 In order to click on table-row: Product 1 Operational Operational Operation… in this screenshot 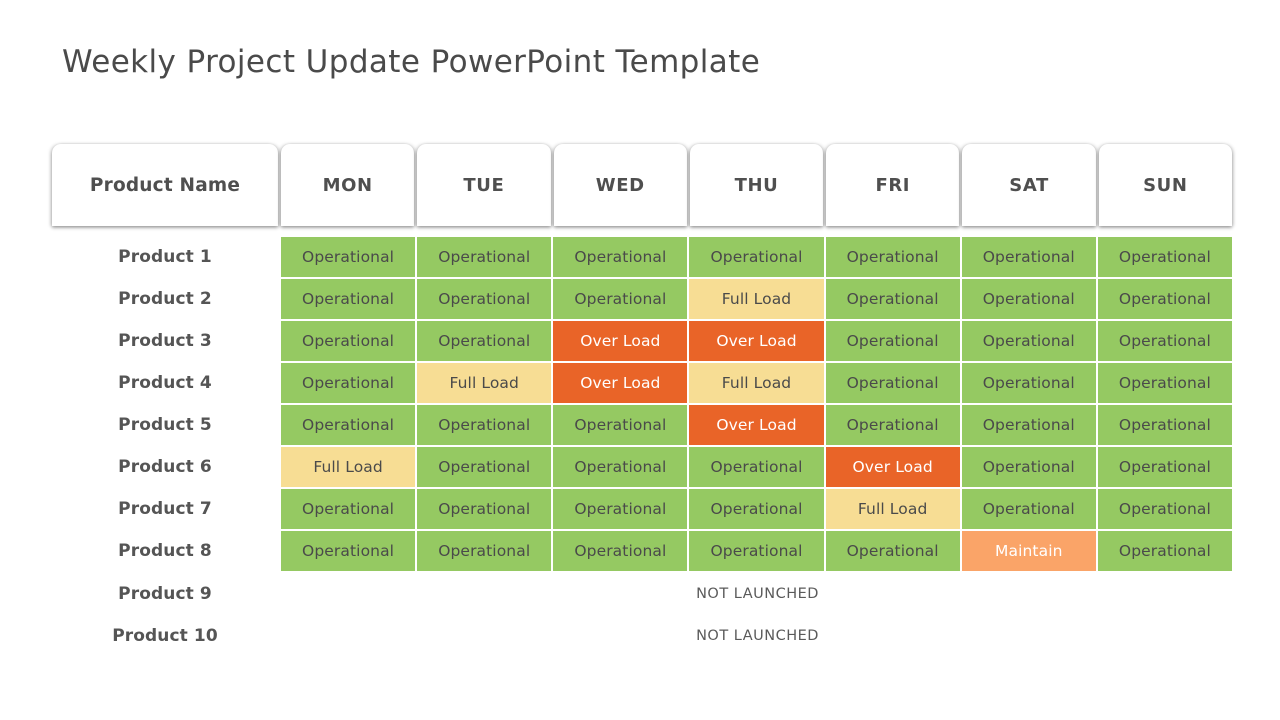, I will do `click(642, 257)`.